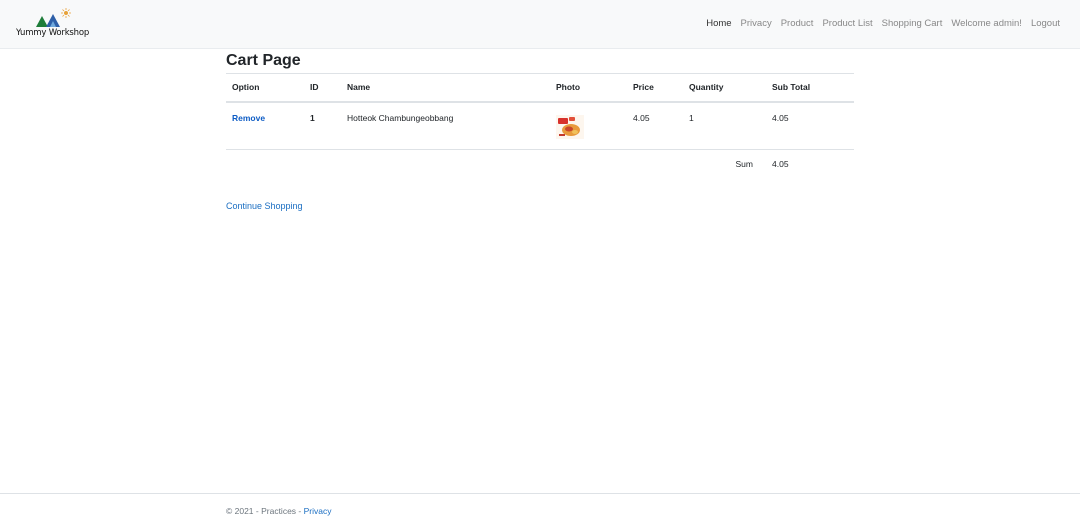 The width and height of the screenshot is (1080, 525). I want to click on item-price: 4.05, so click(655, 125).